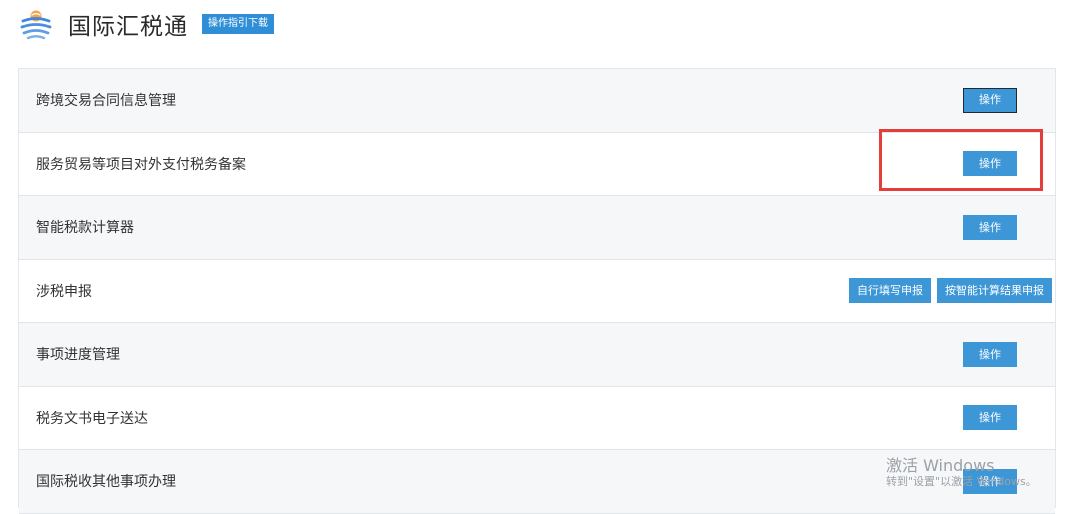  I want to click on list-item: 服务贸易等项目对外支付税务备案 操作, so click(537, 164).